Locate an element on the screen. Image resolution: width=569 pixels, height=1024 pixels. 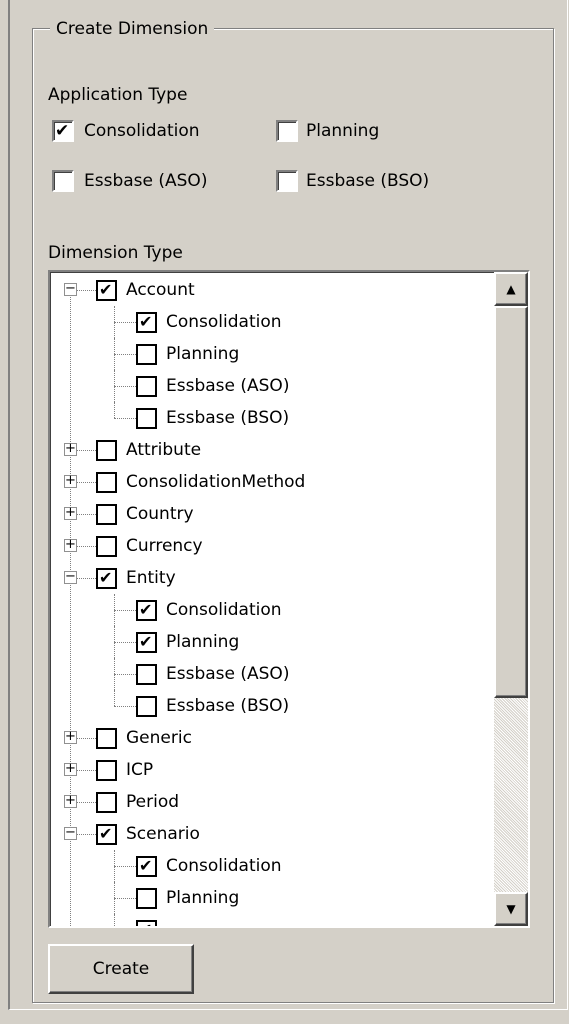
checkbox-box: ✔ is located at coordinates (63, 131).